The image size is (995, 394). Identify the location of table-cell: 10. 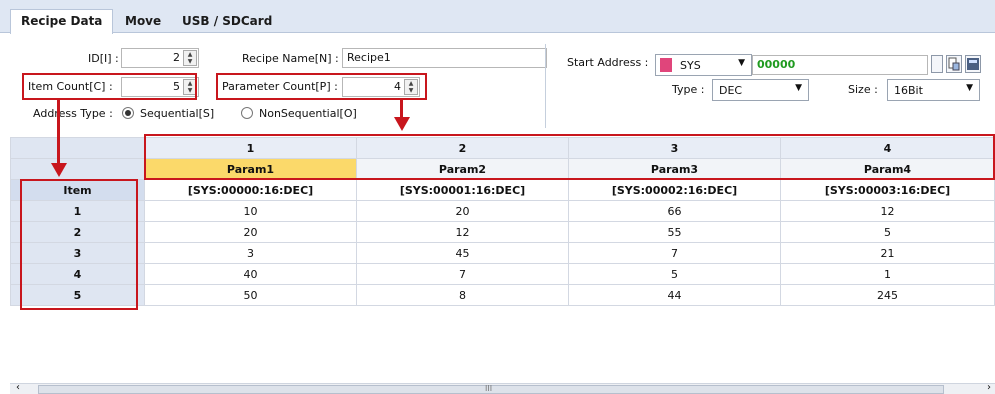
(250, 211).